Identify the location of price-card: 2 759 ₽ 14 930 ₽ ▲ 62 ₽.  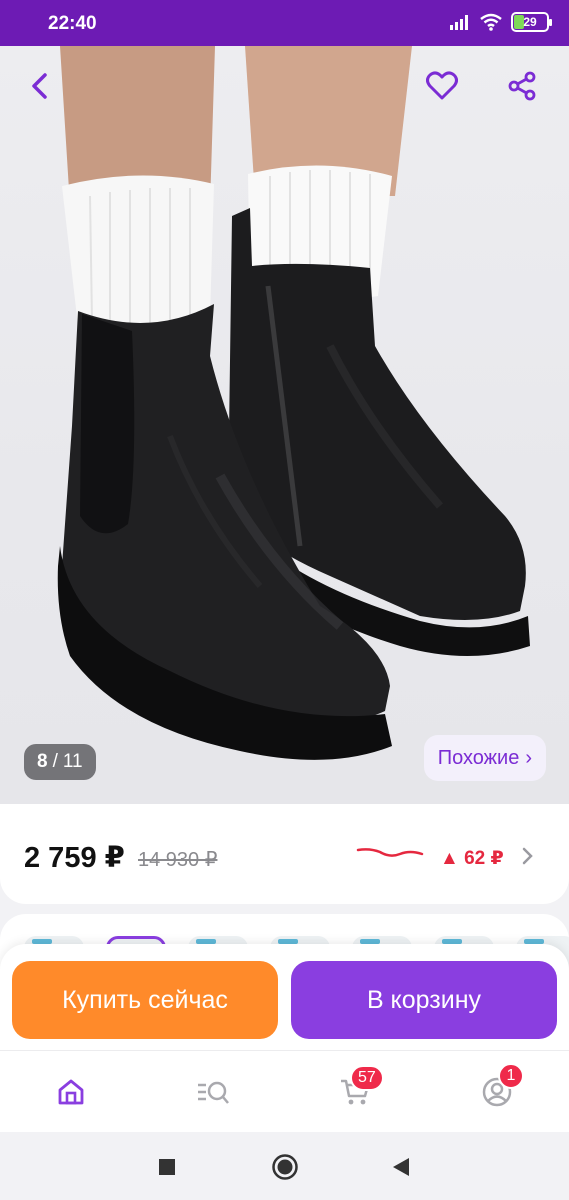
(284, 854).